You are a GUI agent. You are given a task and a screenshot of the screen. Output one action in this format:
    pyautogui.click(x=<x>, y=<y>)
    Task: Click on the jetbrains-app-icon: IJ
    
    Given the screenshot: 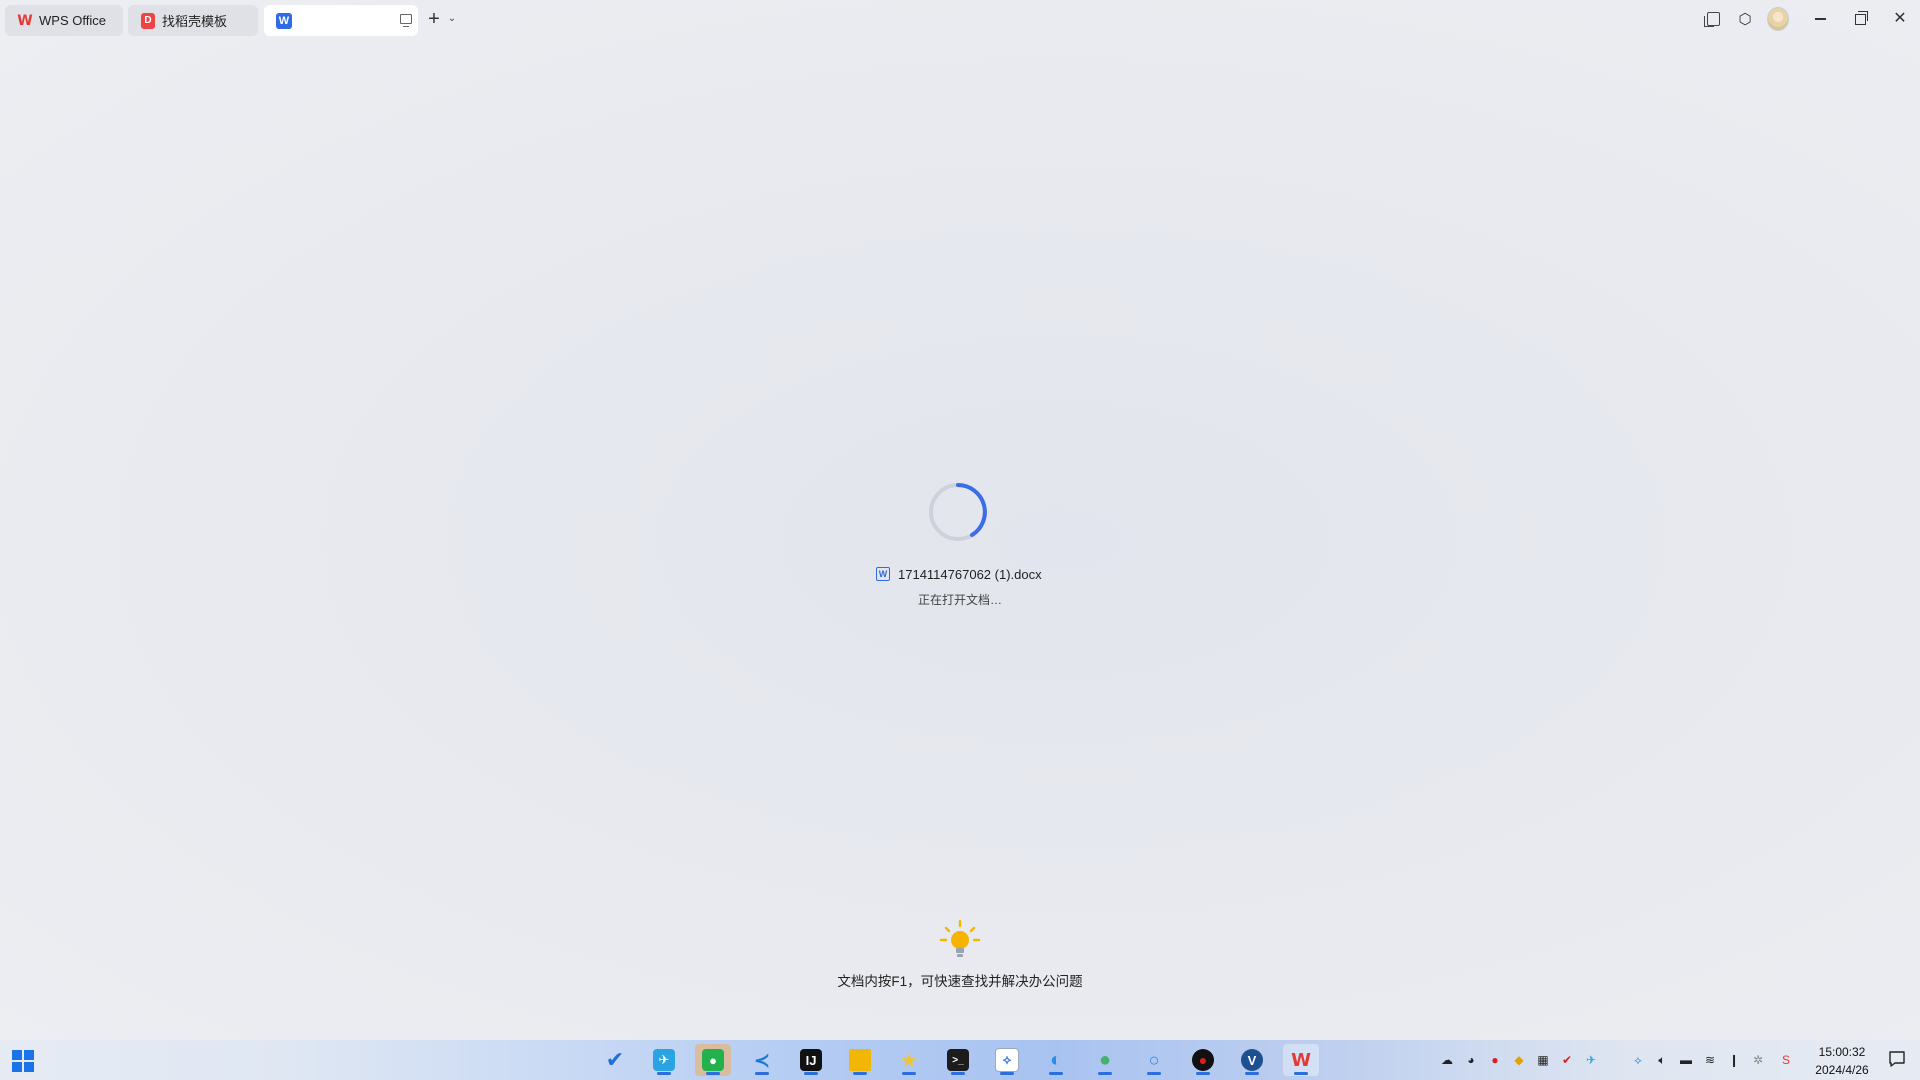 What is the action you would take?
    pyautogui.click(x=811, y=1060)
    